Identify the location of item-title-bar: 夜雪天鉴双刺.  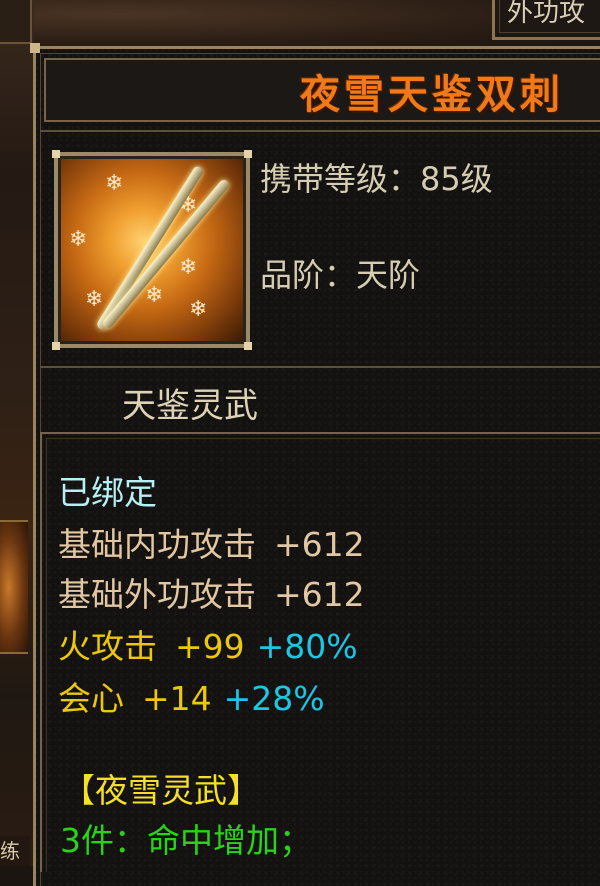
(322, 90).